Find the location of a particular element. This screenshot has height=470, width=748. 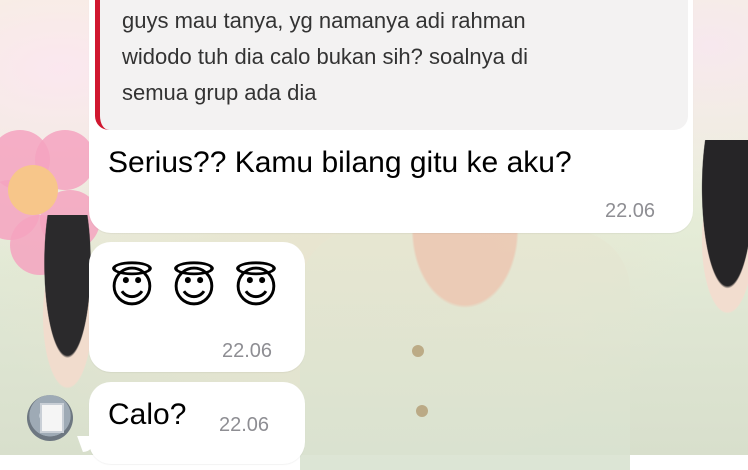

last-message-bubble: Calo? 22.06 is located at coordinates (197, 423).